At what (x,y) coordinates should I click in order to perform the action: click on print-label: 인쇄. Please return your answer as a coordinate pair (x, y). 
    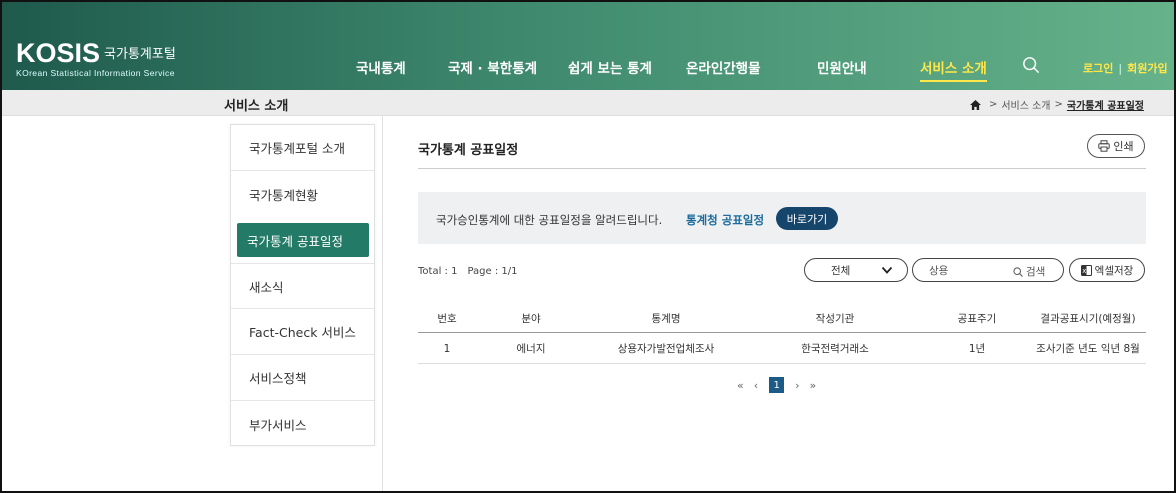
    Looking at the image, I should click on (1123, 146).